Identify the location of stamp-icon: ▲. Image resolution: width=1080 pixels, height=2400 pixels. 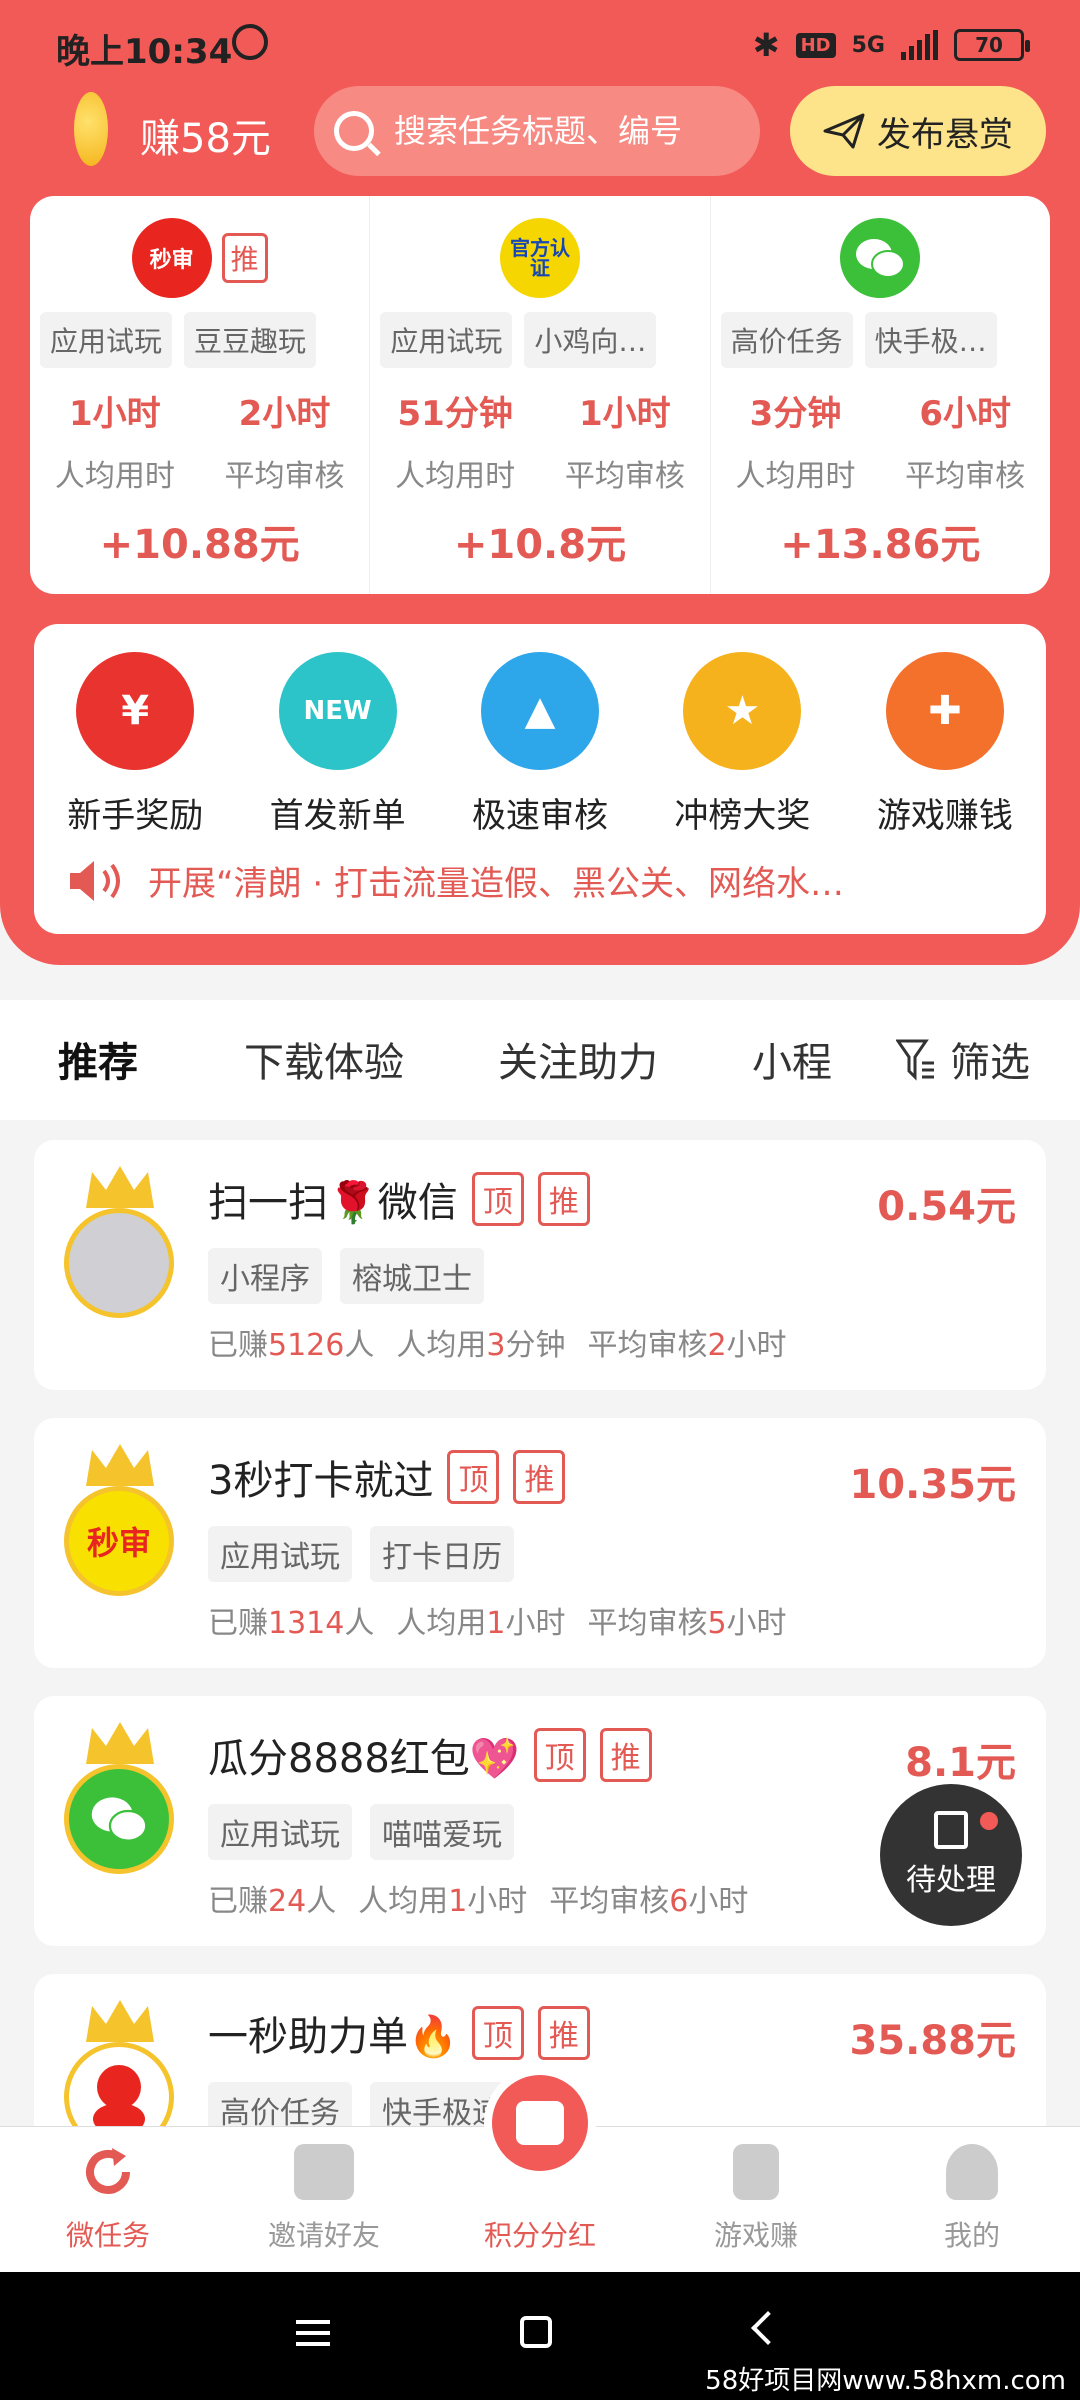
(540, 711).